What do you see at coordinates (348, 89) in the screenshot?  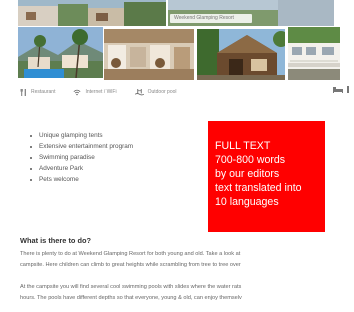 I see `more-icon` at bounding box center [348, 89].